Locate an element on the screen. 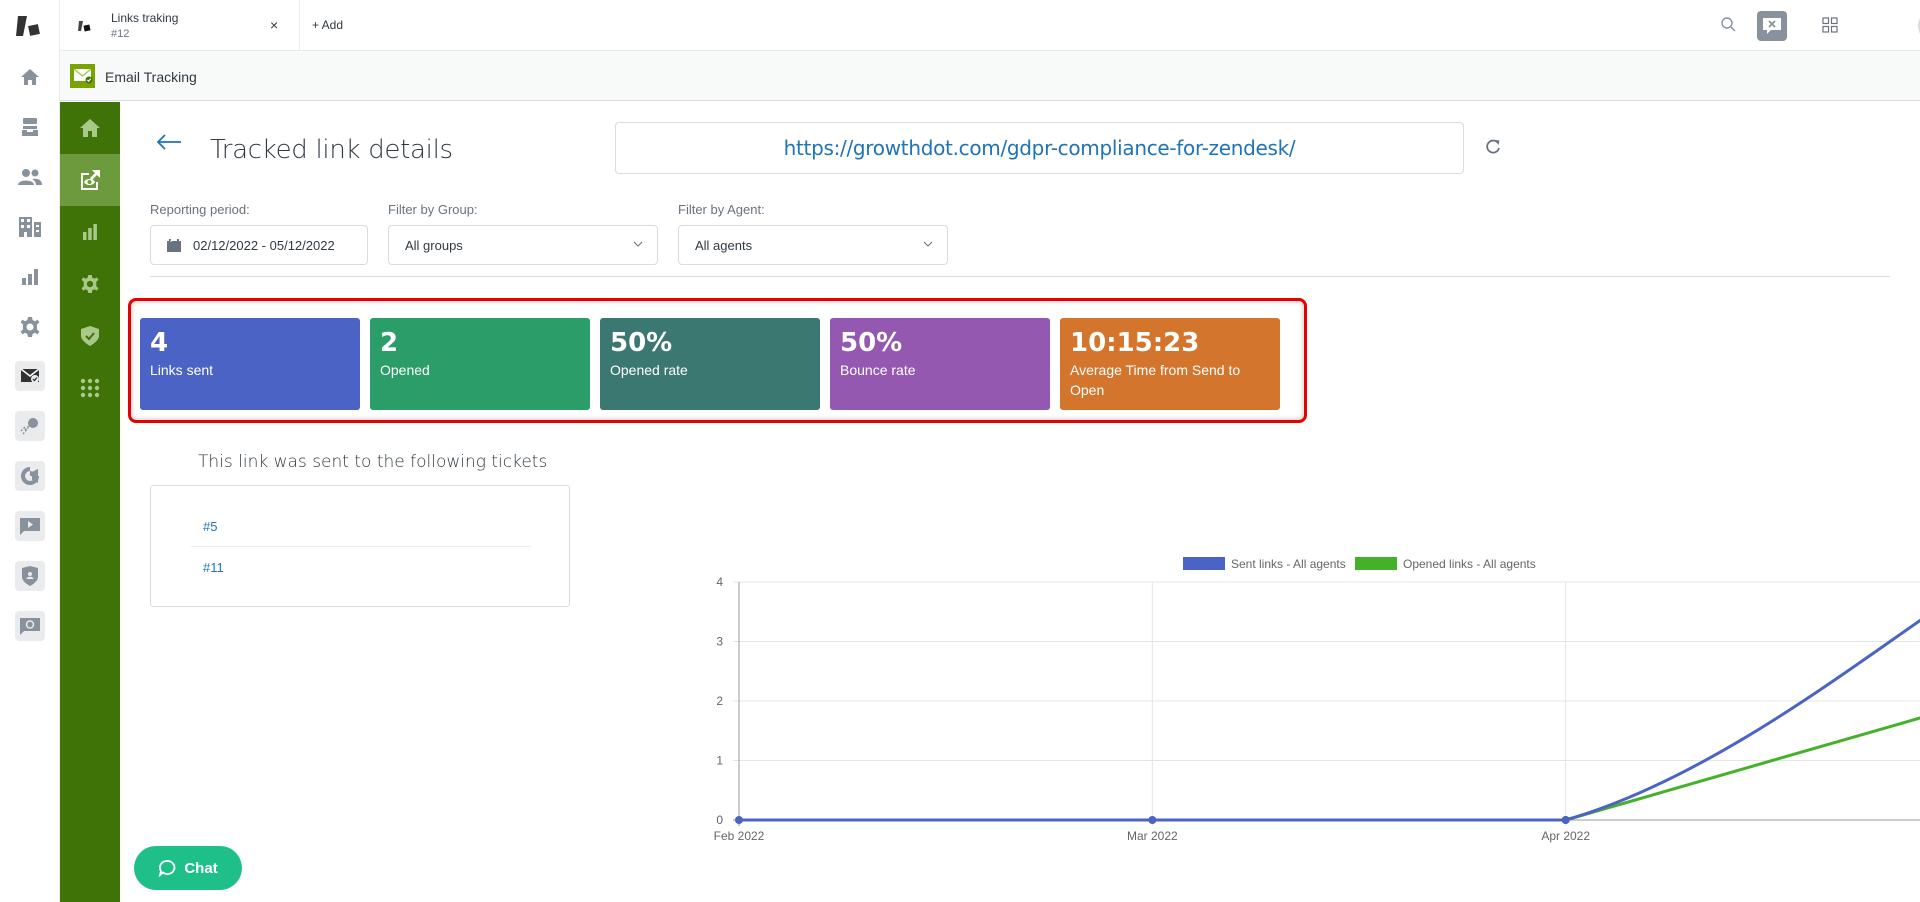  kpi-value: 10:15:23 is located at coordinates (1135, 343).